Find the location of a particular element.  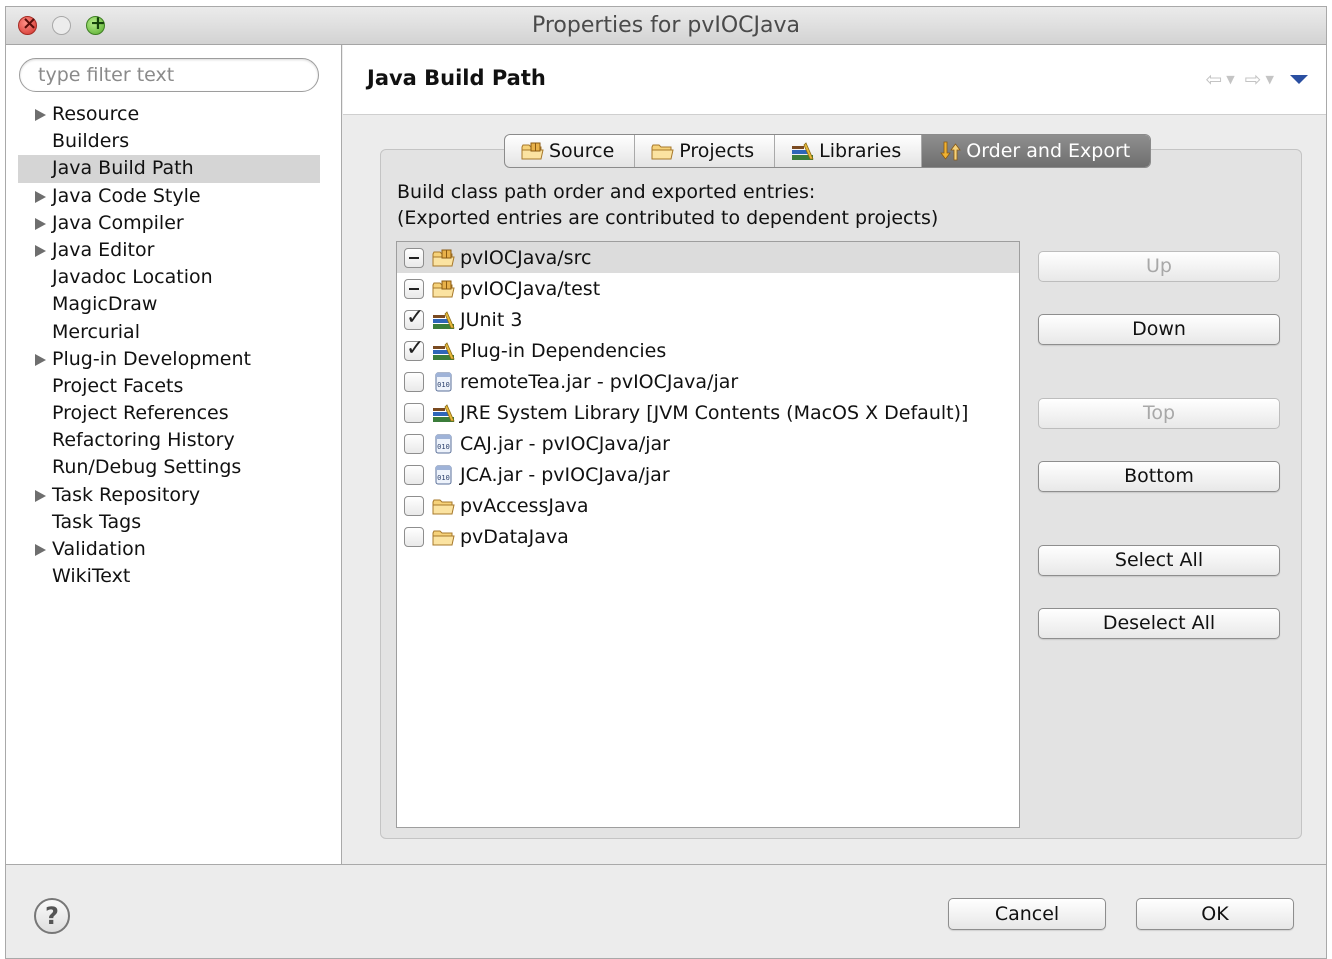

ok-button: OK is located at coordinates (1215, 914).